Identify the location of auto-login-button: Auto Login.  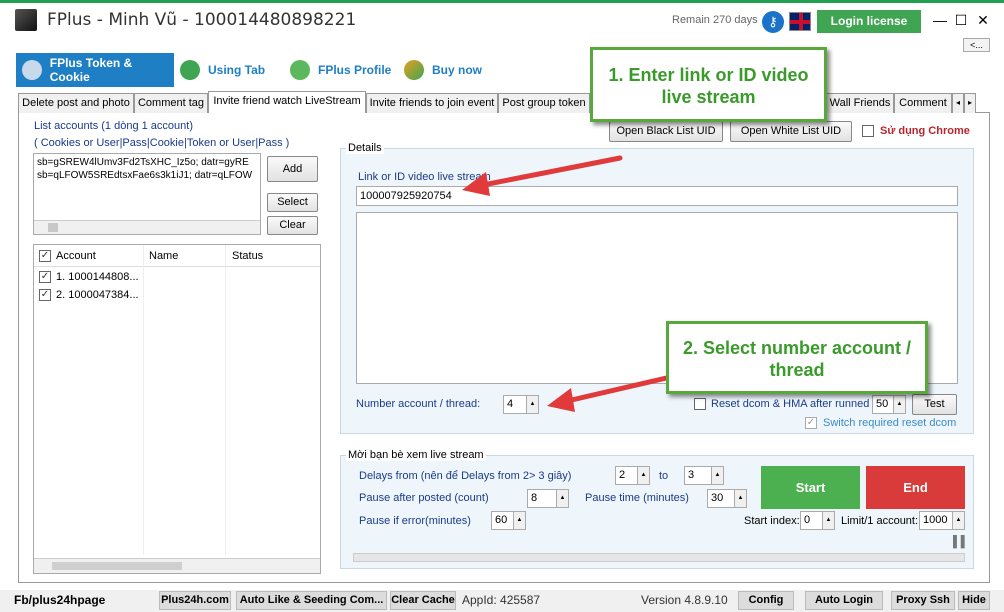
(844, 600).